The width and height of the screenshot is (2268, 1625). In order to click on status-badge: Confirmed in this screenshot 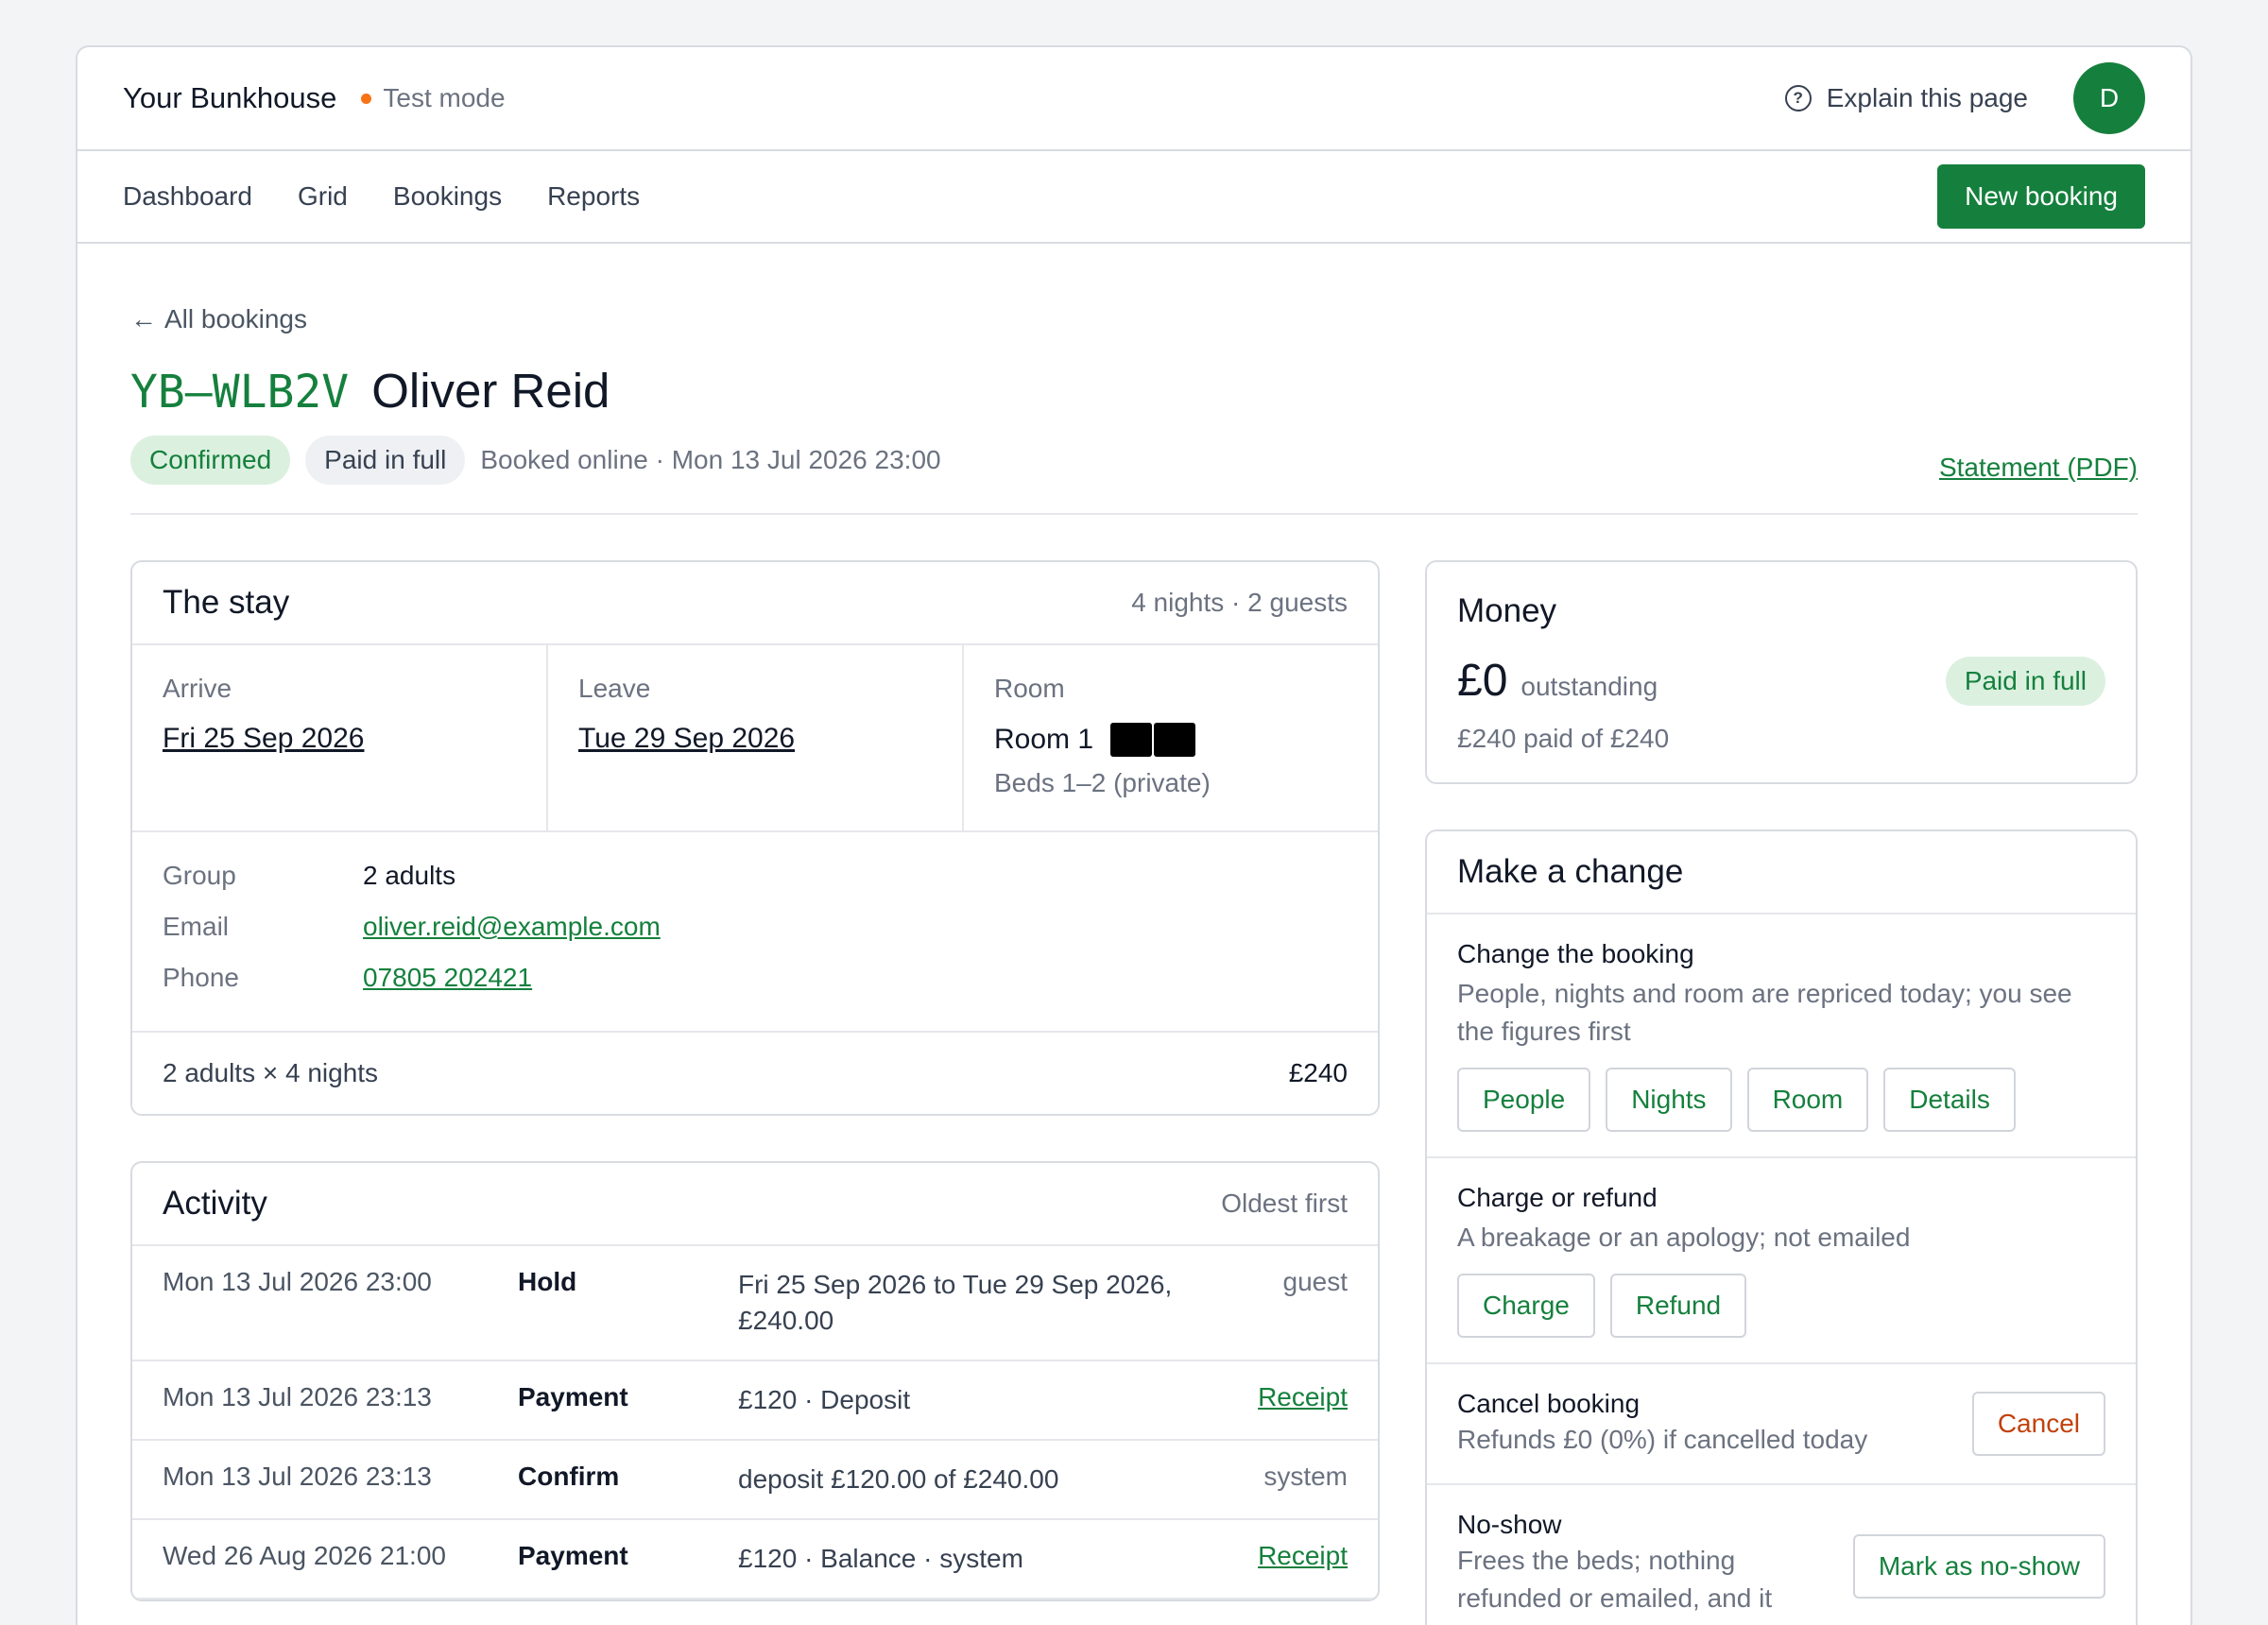, I will do `click(210, 461)`.